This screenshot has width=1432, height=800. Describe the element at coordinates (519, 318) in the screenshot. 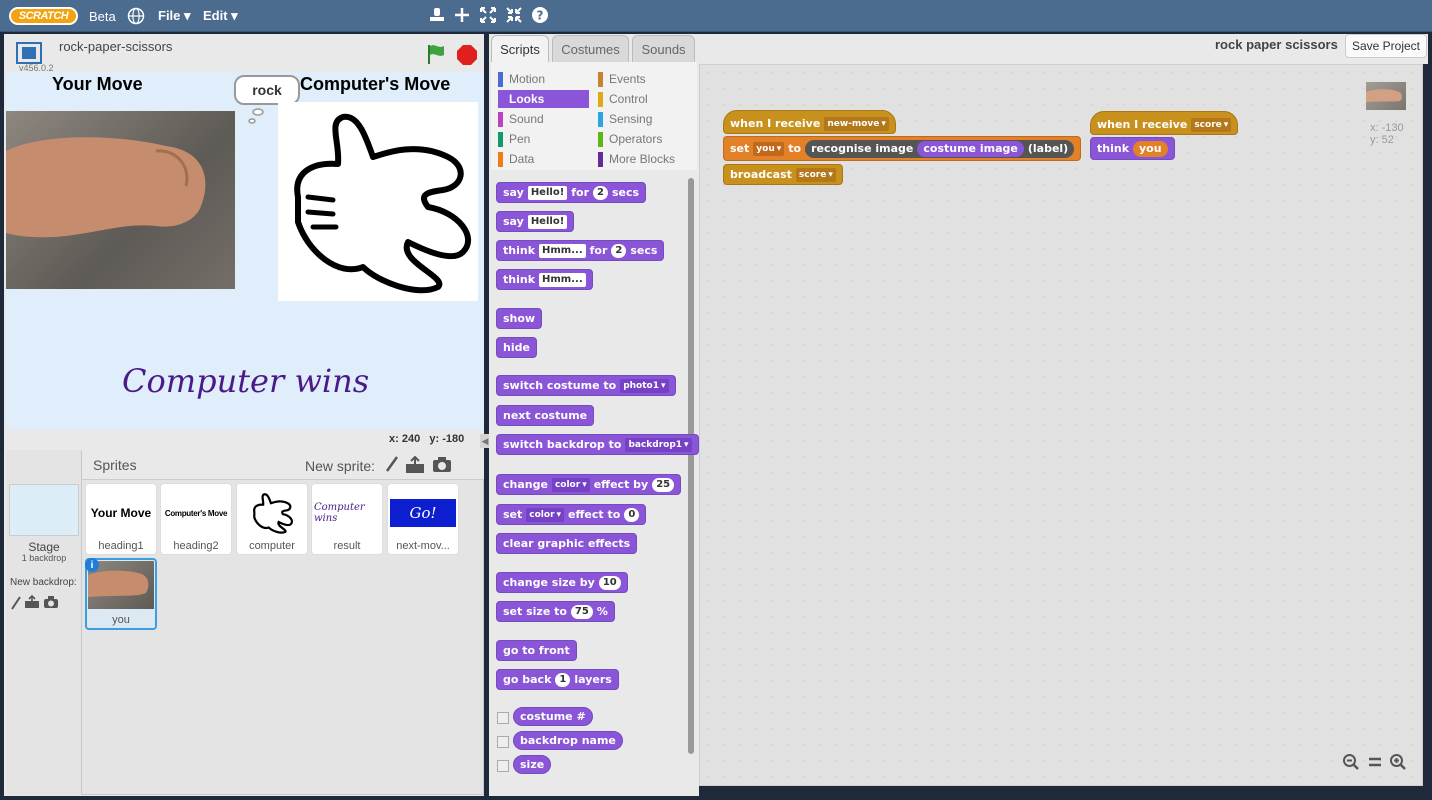

I see `block-show: show` at that location.